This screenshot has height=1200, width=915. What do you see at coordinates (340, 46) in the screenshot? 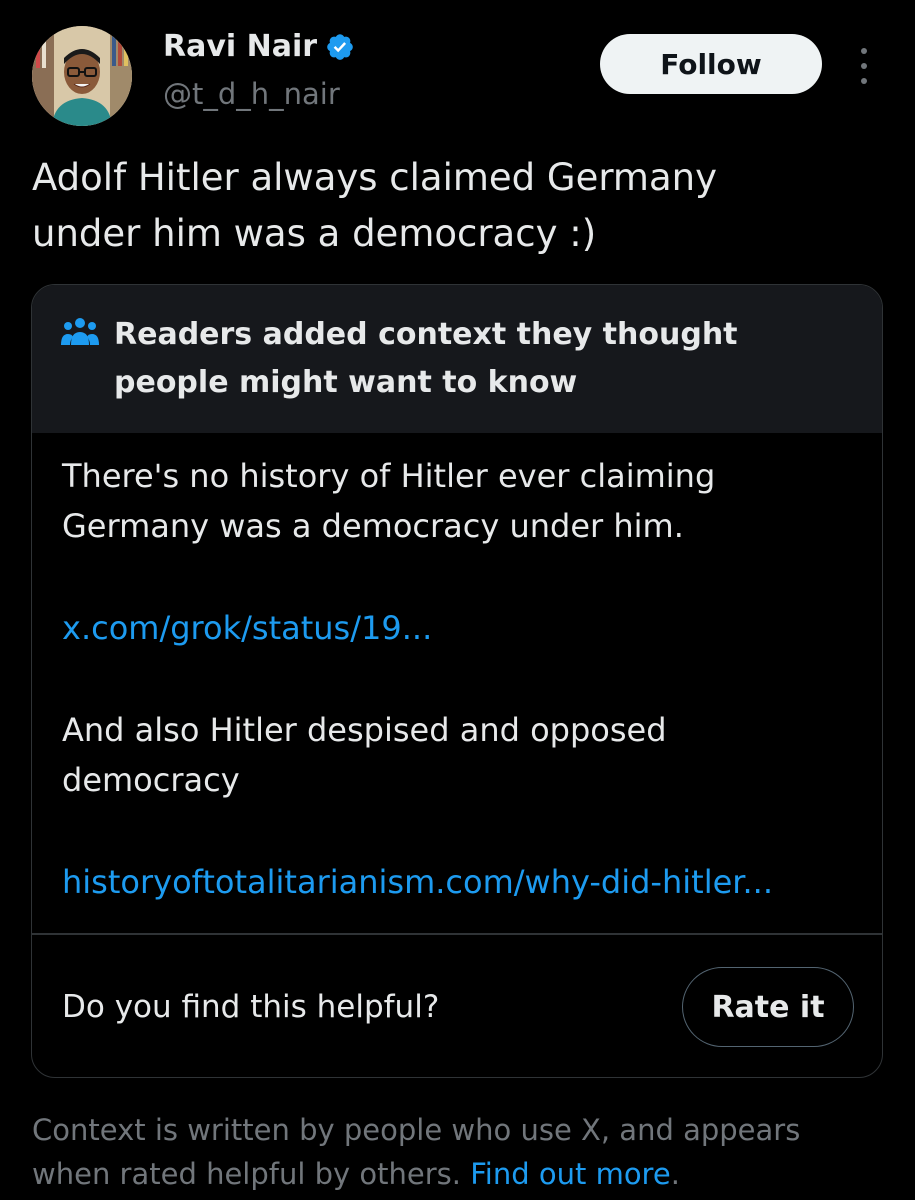
I see `verified-badge-icon` at bounding box center [340, 46].